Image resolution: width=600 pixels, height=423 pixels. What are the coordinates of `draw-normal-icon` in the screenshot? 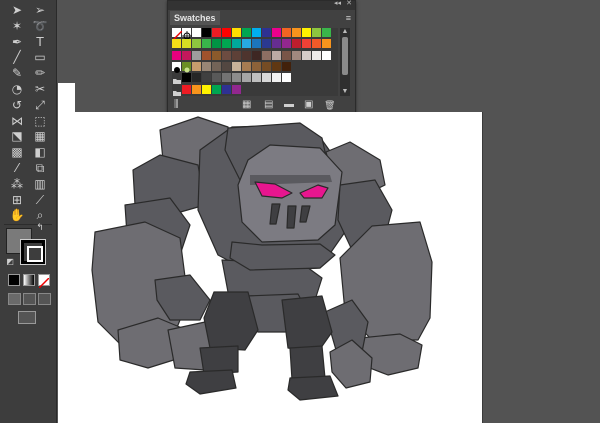 It's located at (14, 299).